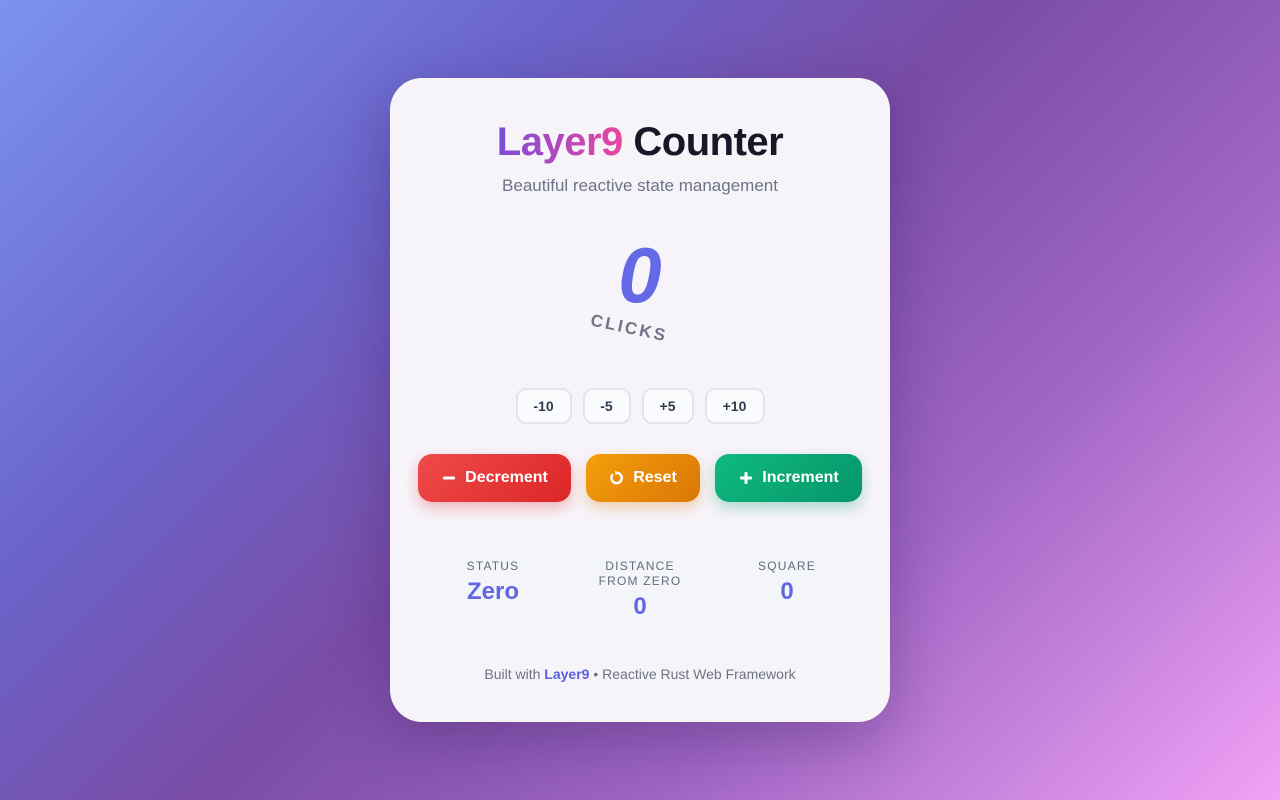  Describe the element at coordinates (708, 142) in the screenshot. I see `title-text: Counter` at that location.